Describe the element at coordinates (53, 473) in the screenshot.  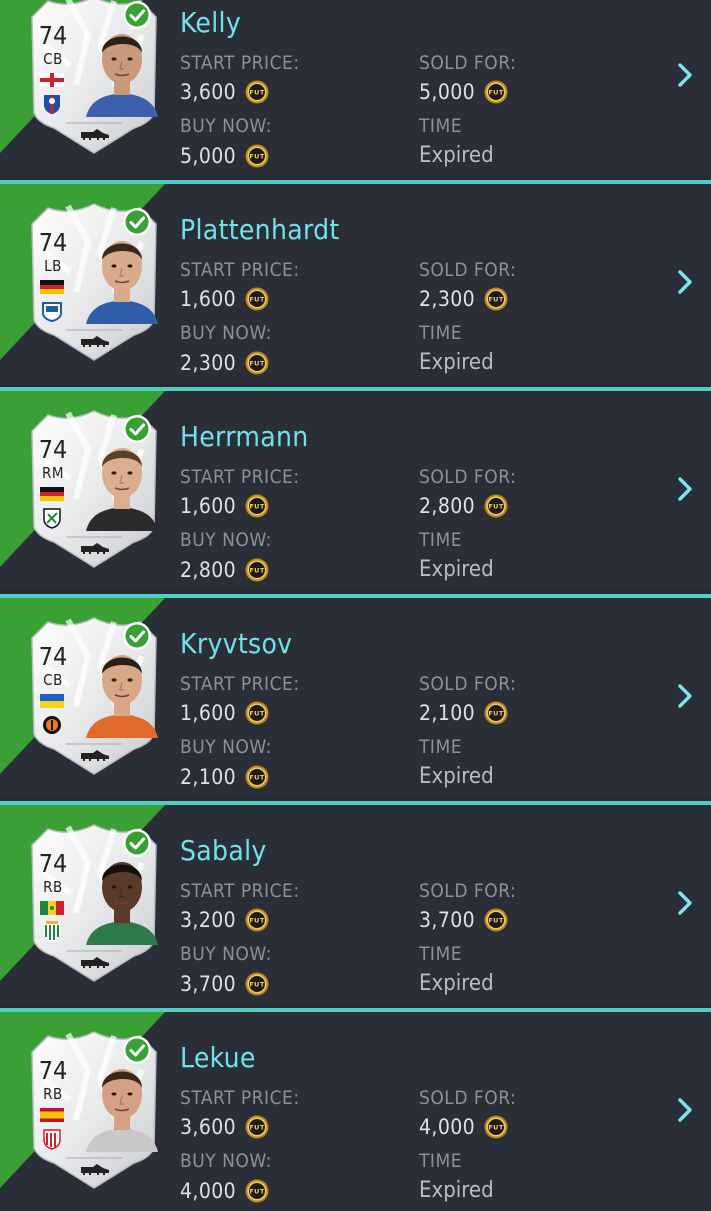
I see `player-position: RM` at that location.